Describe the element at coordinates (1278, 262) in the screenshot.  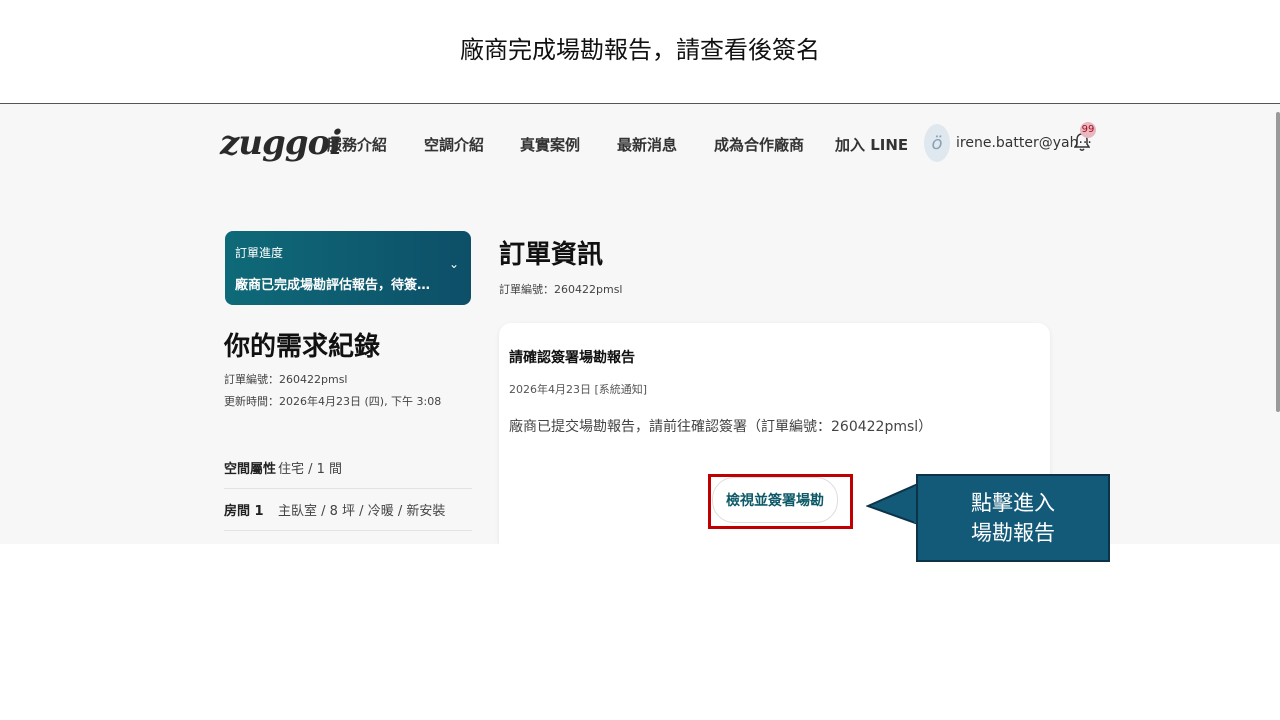
I see `scrollbar` at that location.